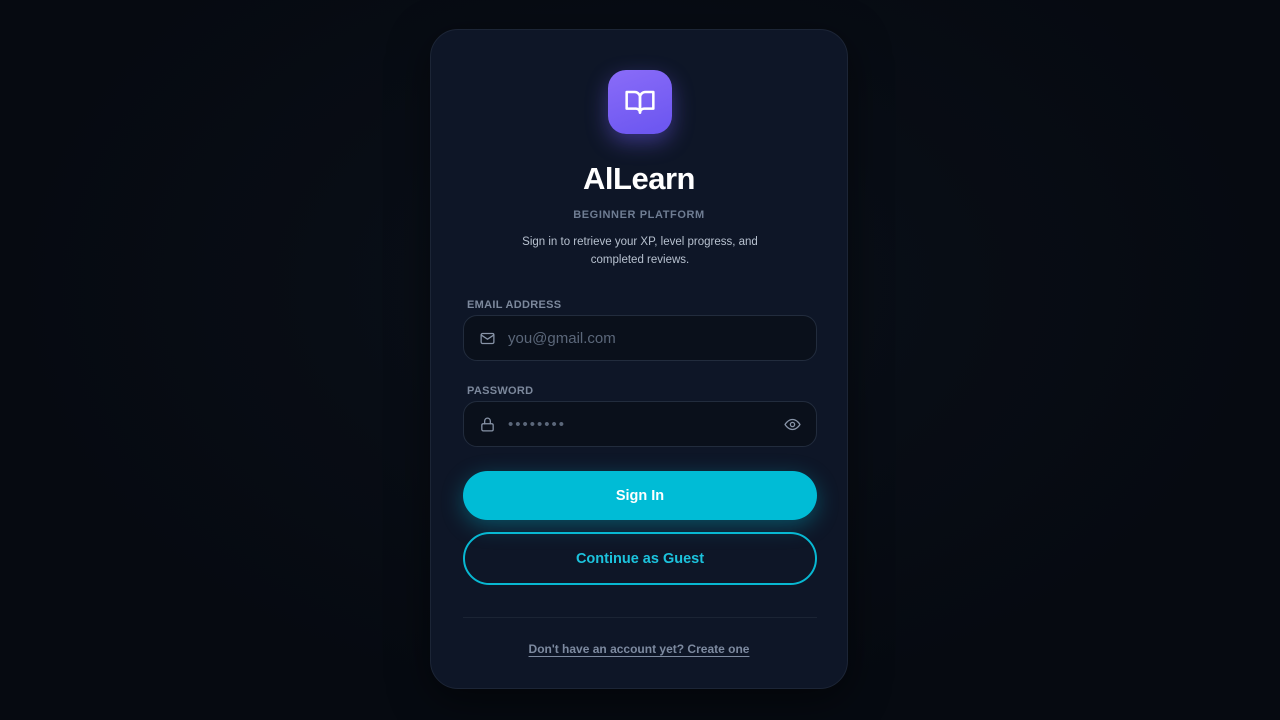 This screenshot has width=1280, height=720. I want to click on divider, so click(640, 617).